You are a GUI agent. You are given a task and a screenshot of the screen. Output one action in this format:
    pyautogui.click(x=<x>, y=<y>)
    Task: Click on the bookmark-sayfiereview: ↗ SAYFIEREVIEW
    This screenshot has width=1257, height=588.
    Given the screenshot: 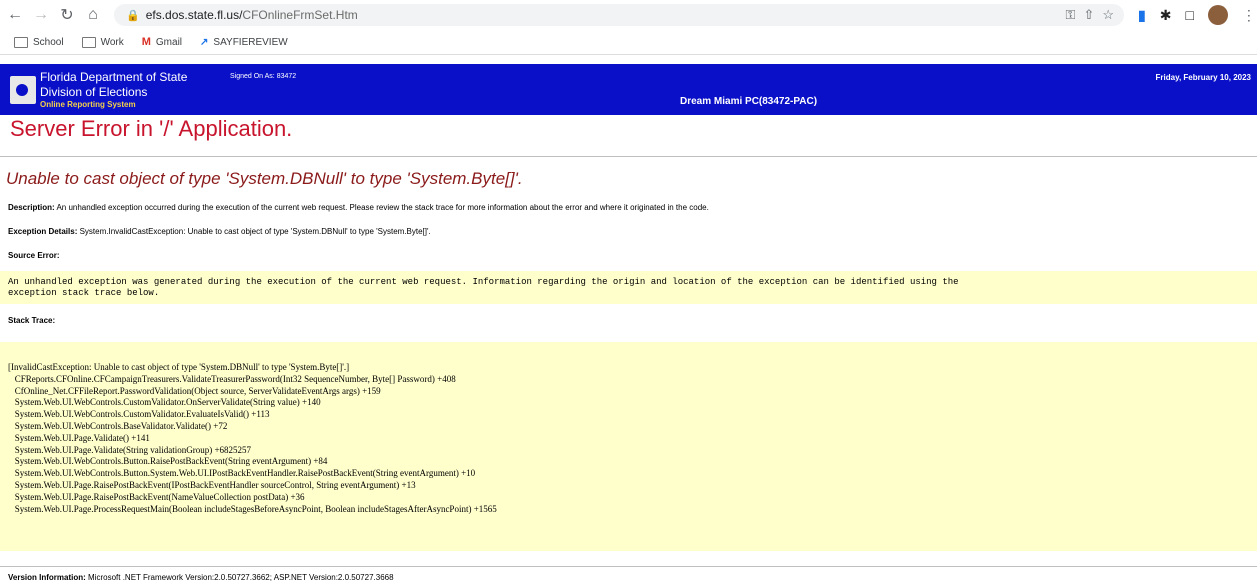 What is the action you would take?
    pyautogui.click(x=244, y=42)
    